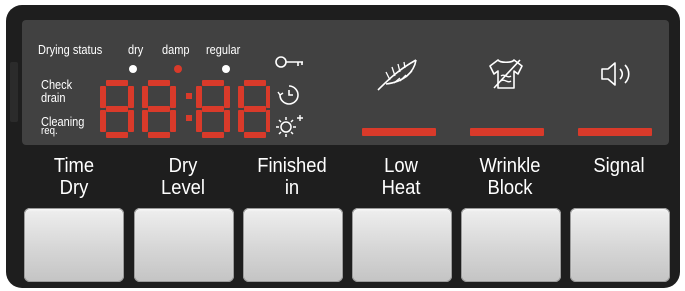 This screenshot has width=685, height=291. What do you see at coordinates (397, 75) in the screenshot?
I see `feather-icon` at bounding box center [397, 75].